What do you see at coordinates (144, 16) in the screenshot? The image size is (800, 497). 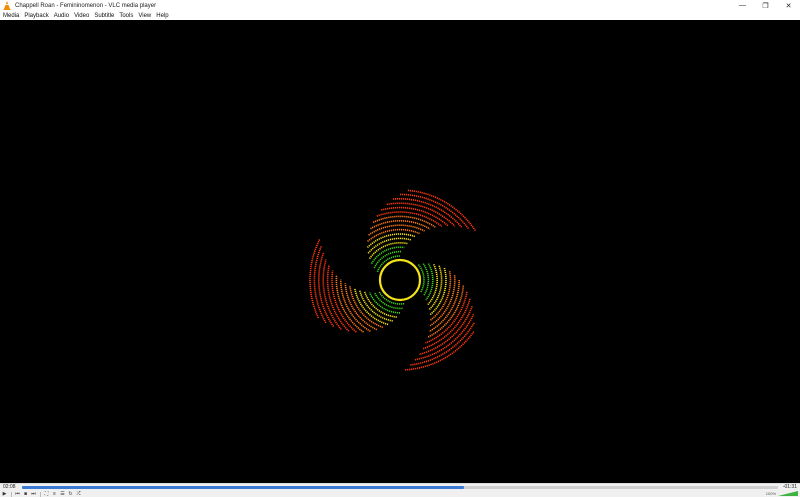 I see `menu-view: View` at bounding box center [144, 16].